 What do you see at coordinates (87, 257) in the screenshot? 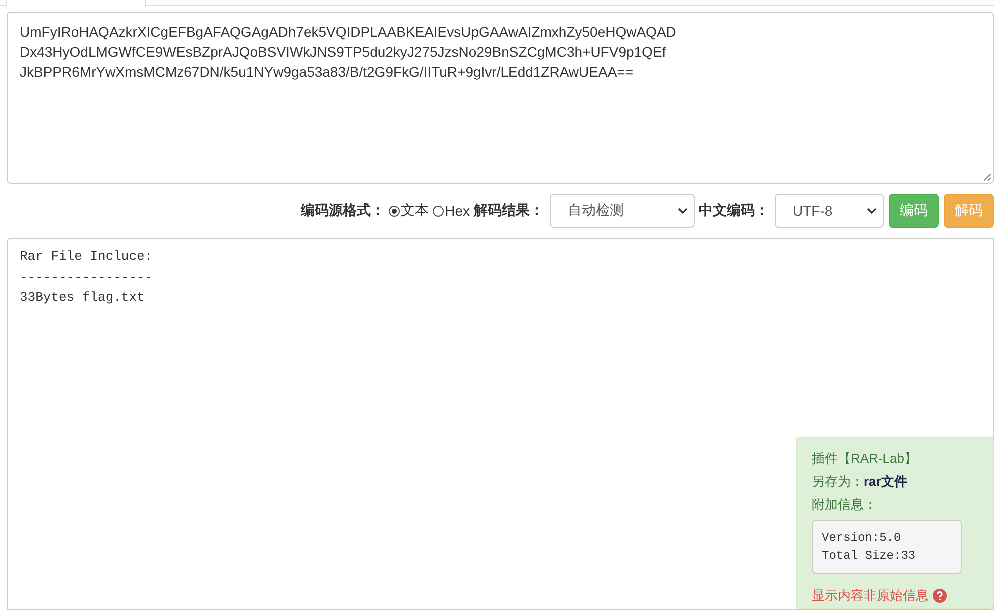
I see `output-line: Rar File Incluce:` at bounding box center [87, 257].